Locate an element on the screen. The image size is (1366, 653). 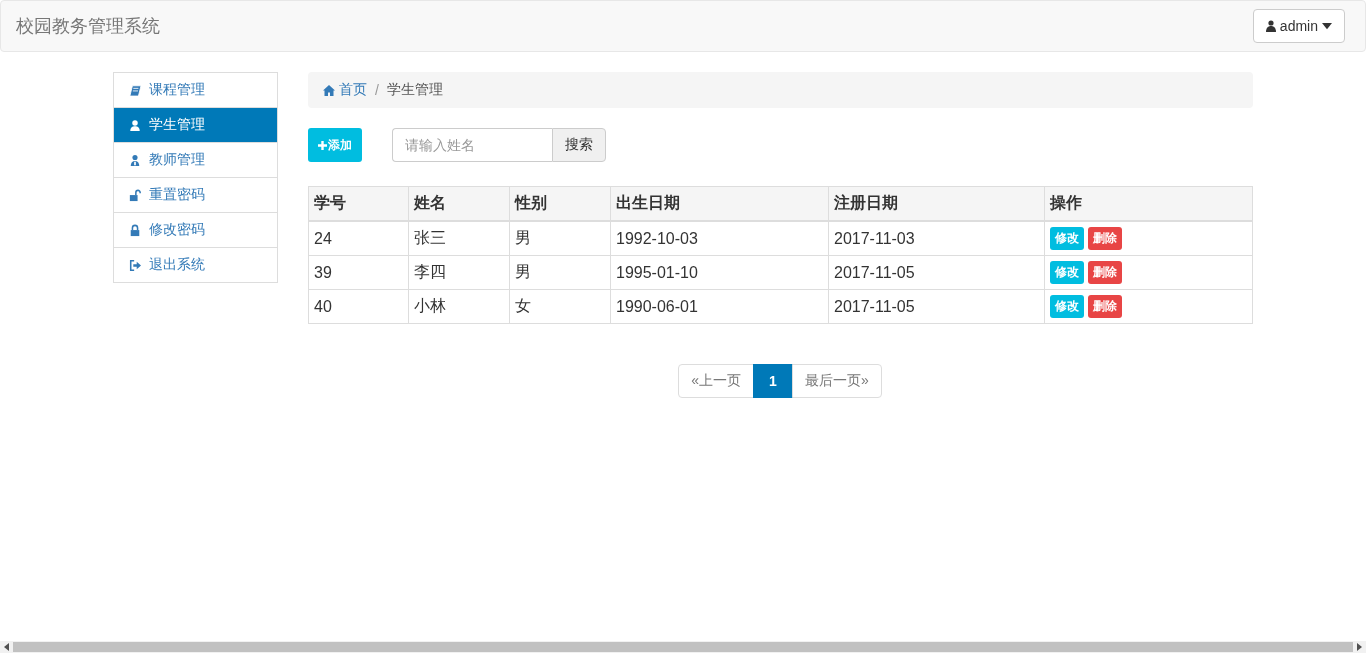
lock-icon is located at coordinates (135, 230).